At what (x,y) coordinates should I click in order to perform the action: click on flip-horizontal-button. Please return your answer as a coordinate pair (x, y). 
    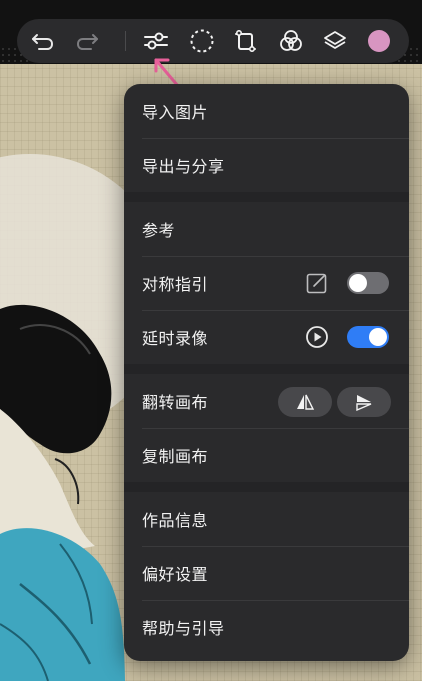
    Looking at the image, I should click on (305, 402).